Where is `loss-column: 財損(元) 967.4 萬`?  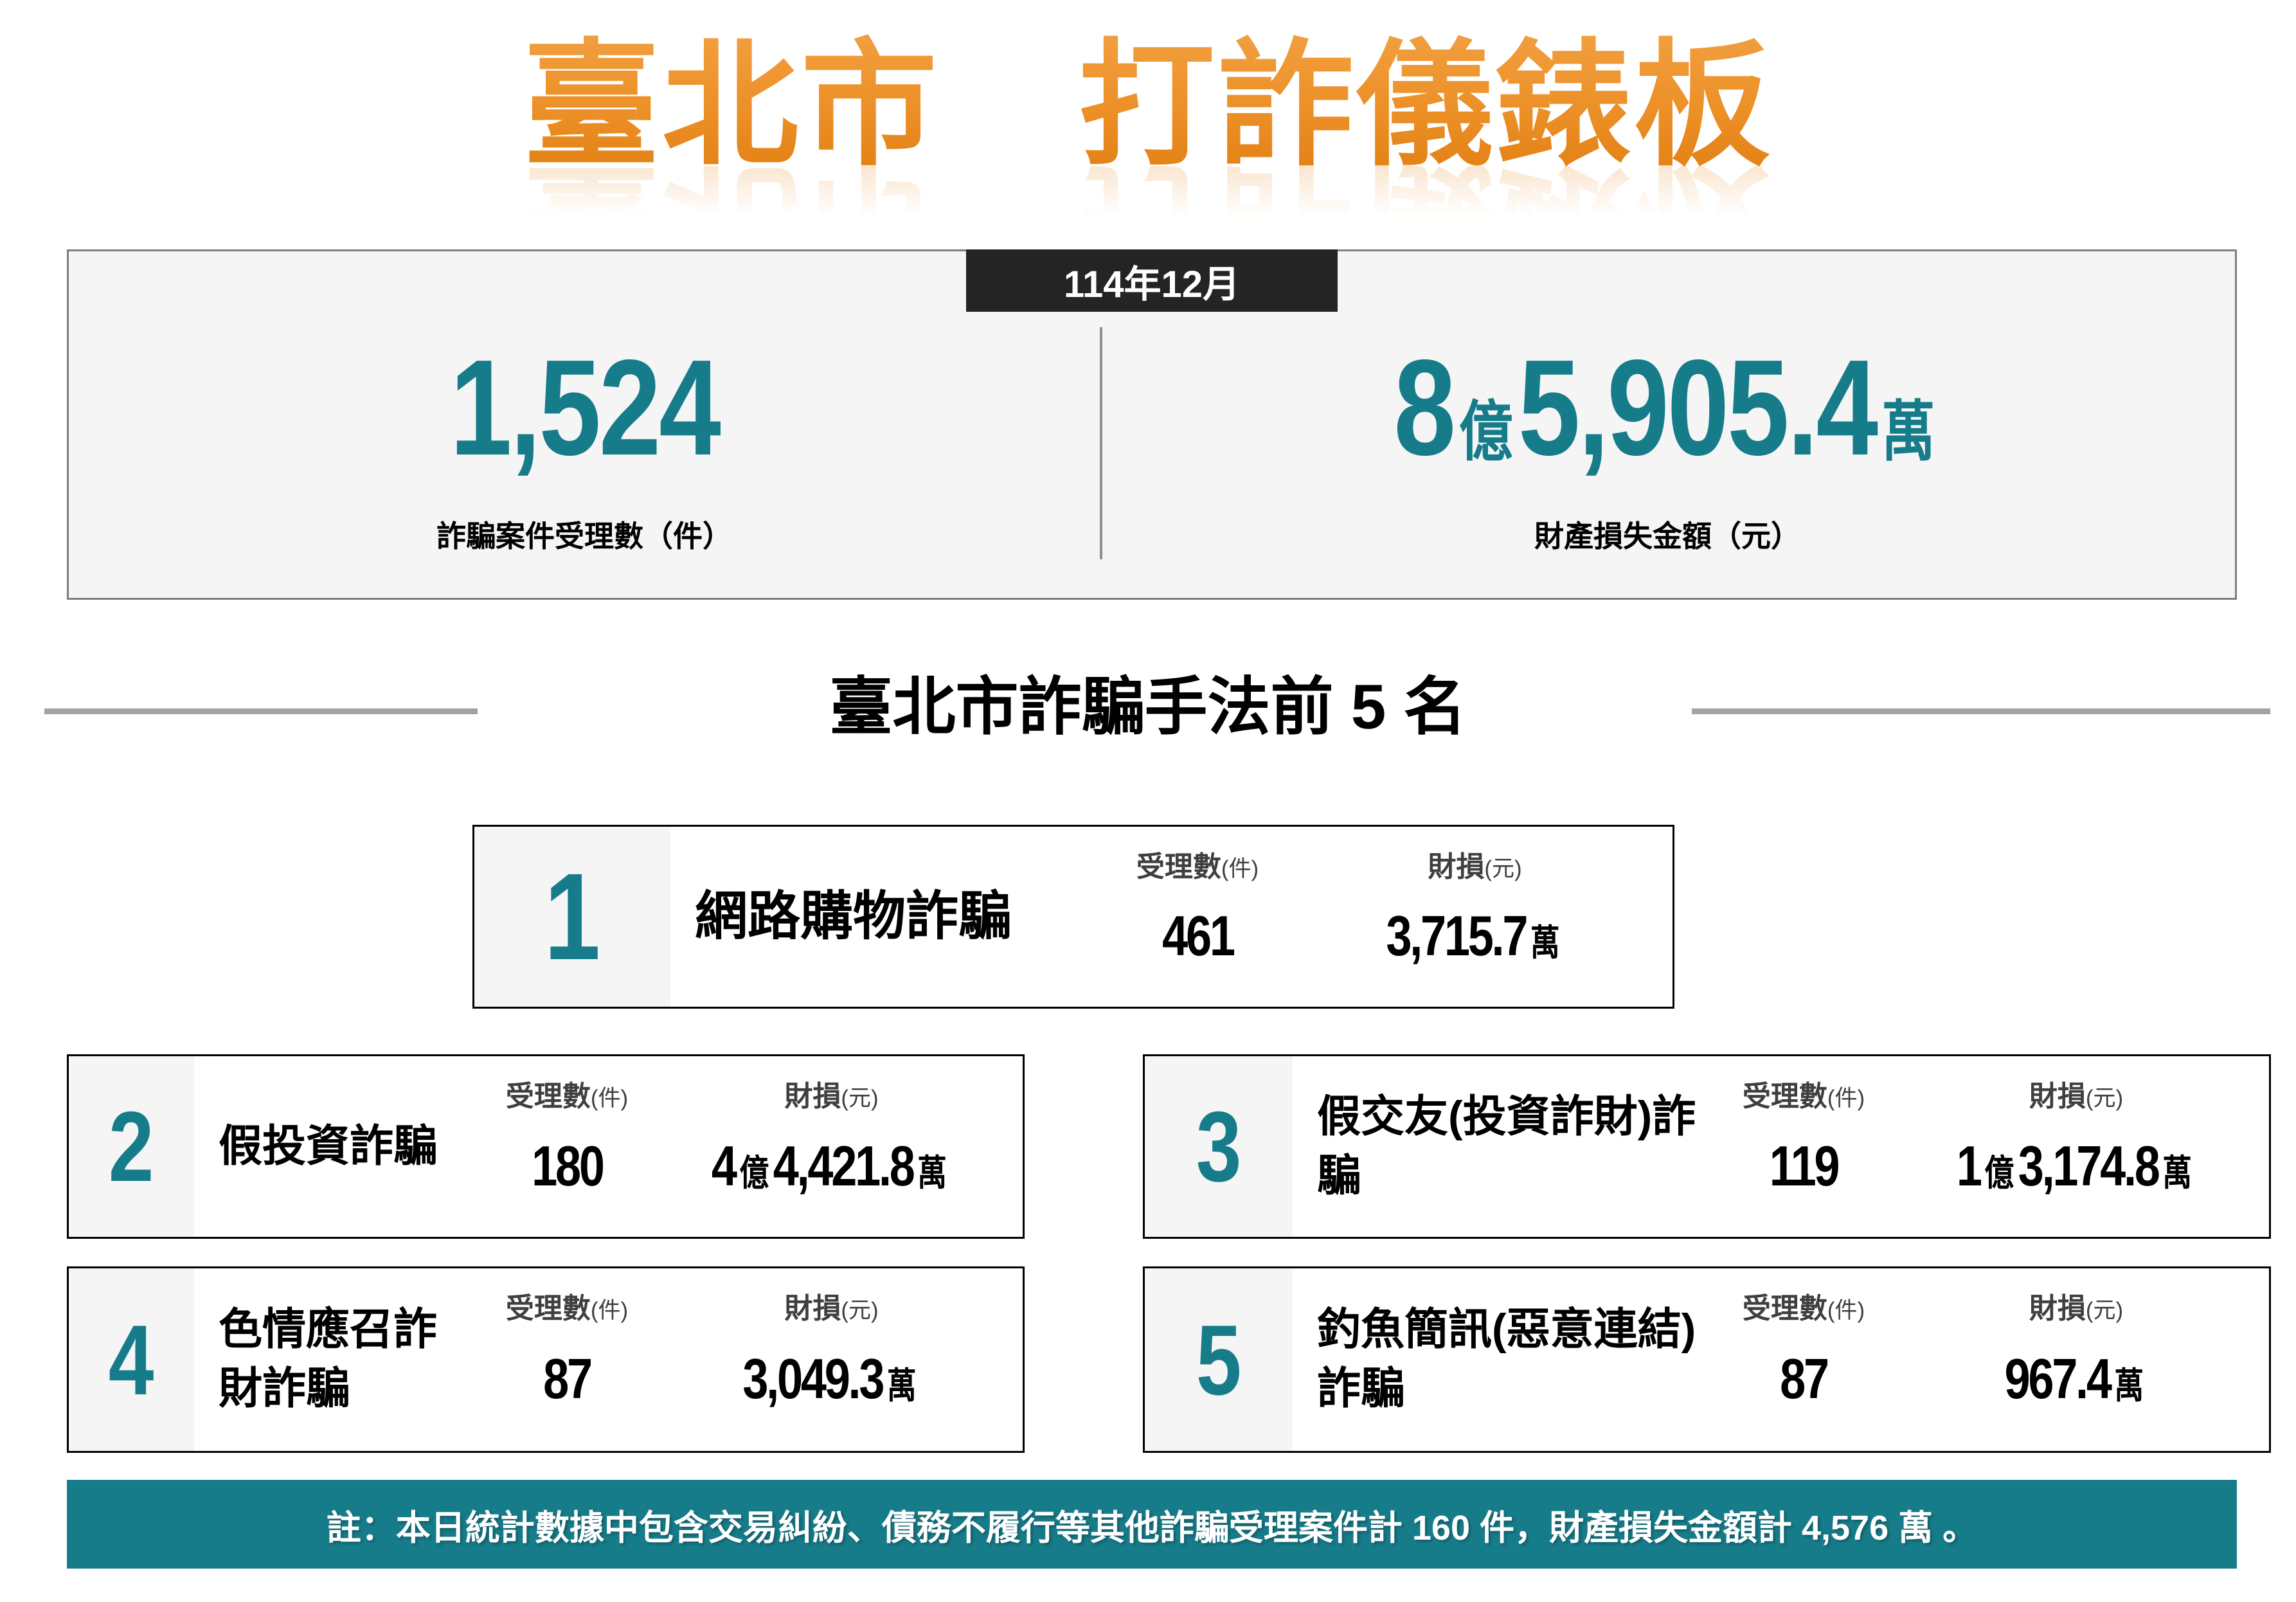 loss-column: 財損(元) 967.4 萬 is located at coordinates (2087, 1360).